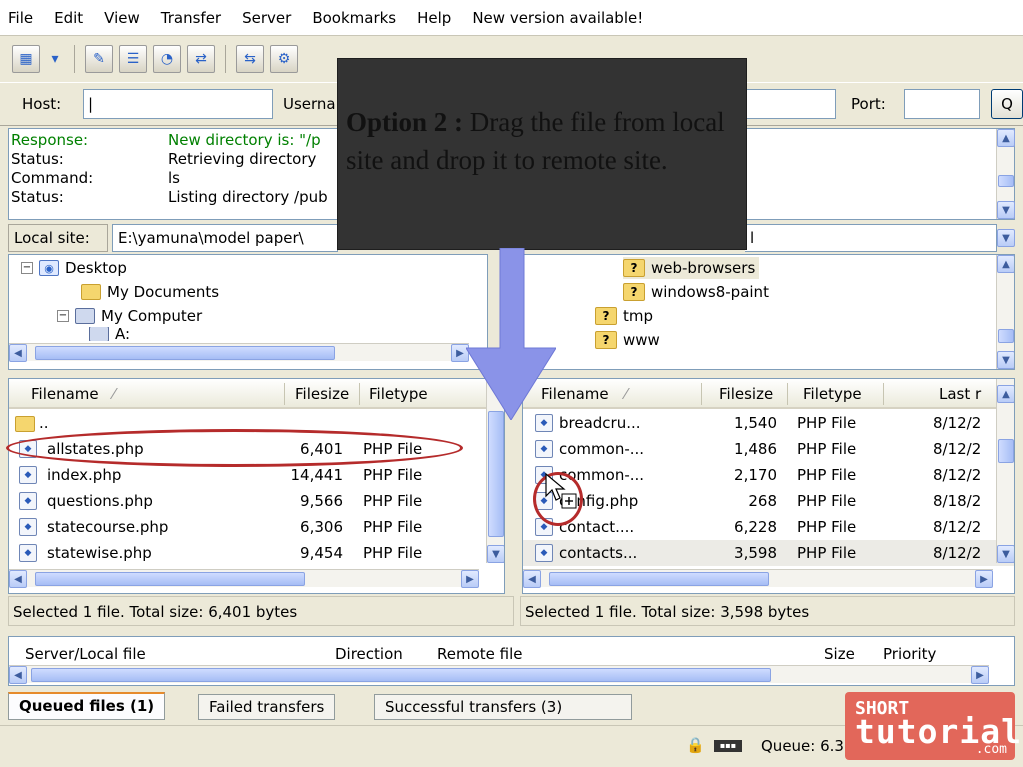 This screenshot has width=1023, height=767. Describe the element at coordinates (256, 553) in the screenshot. I see `table-row: ◆ statewise.php 9,454 PHP File` at that location.